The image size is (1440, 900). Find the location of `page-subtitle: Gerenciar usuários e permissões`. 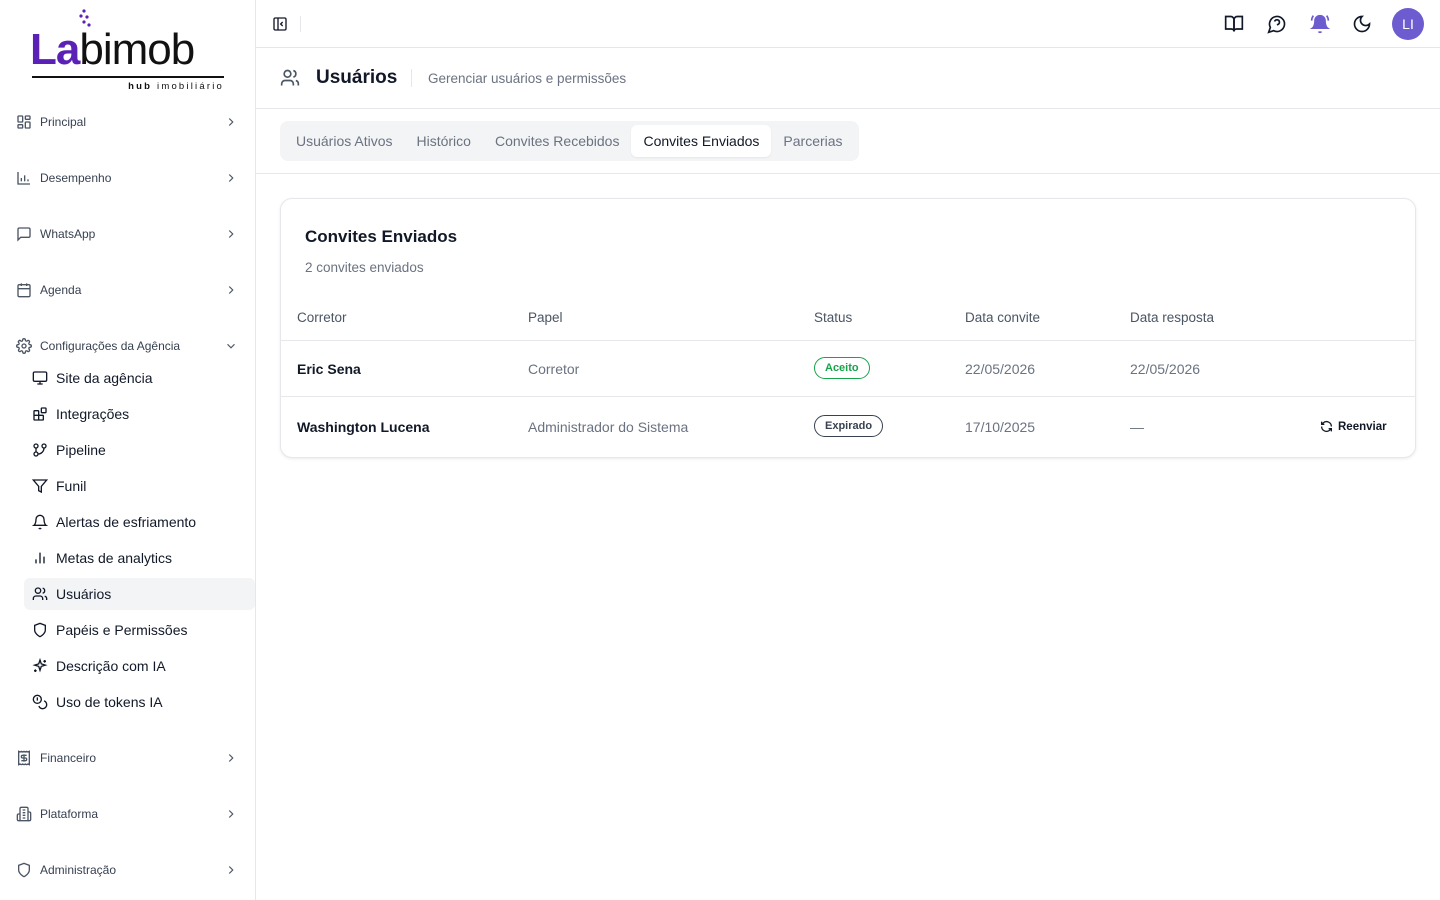

page-subtitle: Gerenciar usuários e permissões is located at coordinates (527, 78).